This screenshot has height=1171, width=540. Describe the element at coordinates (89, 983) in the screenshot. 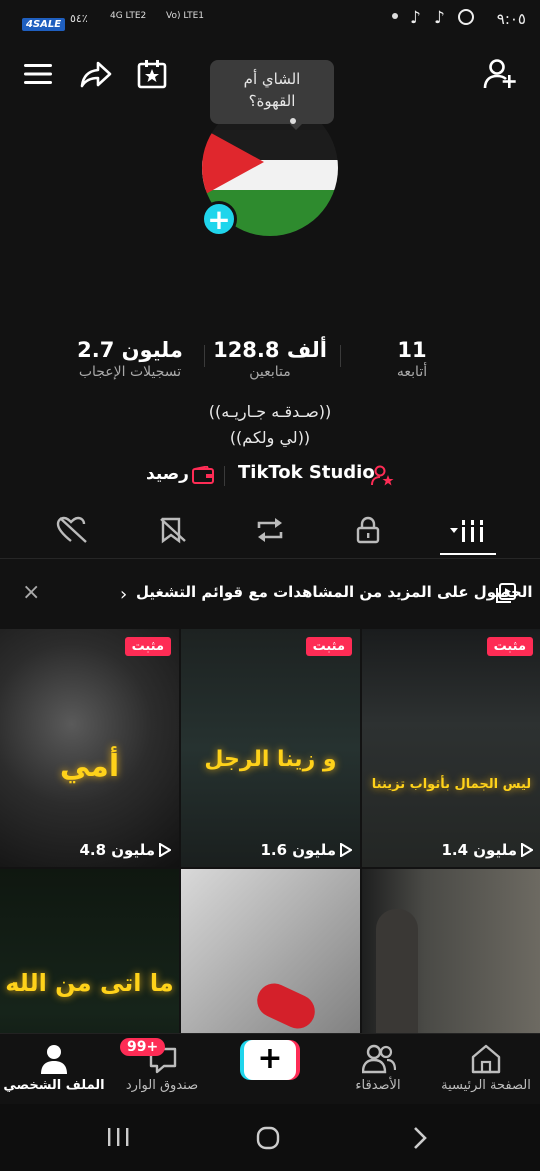

I see `video-title: ما اتى من الله` at that location.